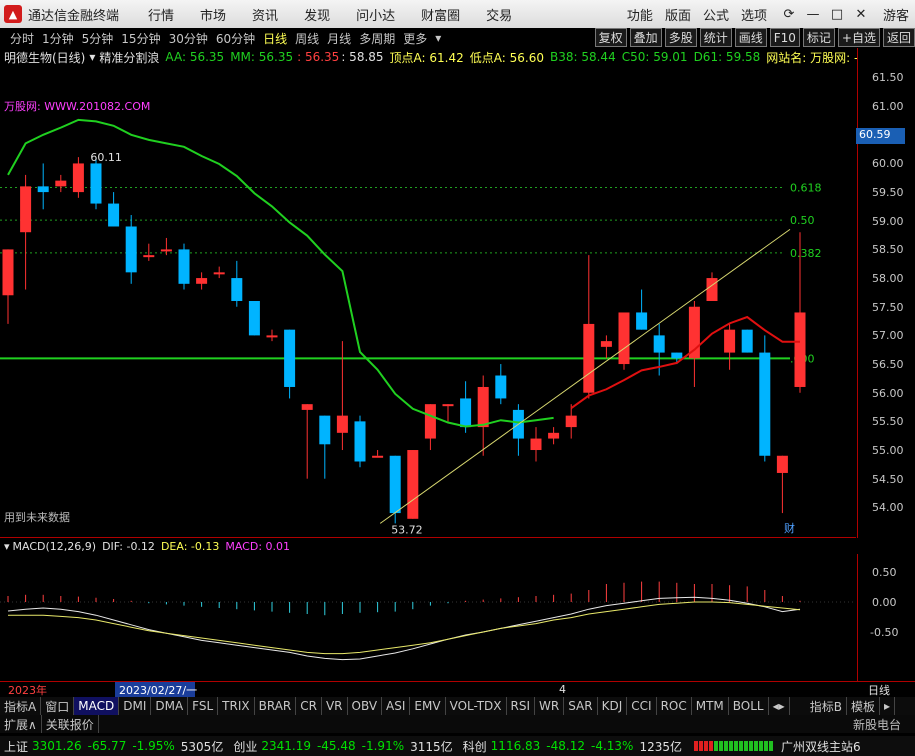 The image size is (915, 756). What do you see at coordinates (837, 14) in the screenshot?
I see `maximize-icon: □` at bounding box center [837, 14].